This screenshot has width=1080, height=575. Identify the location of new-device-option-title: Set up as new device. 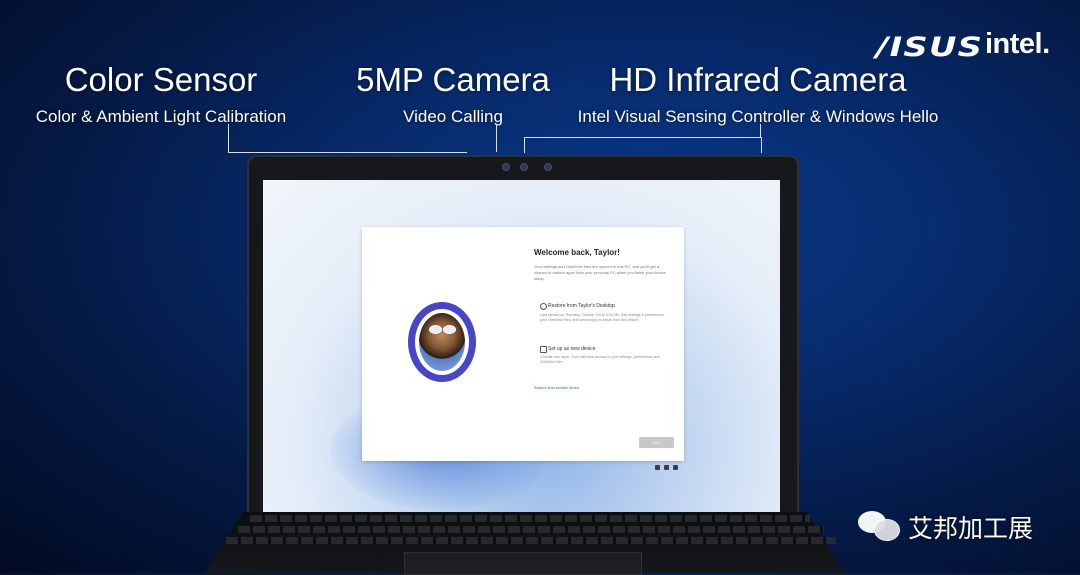
(572, 349).